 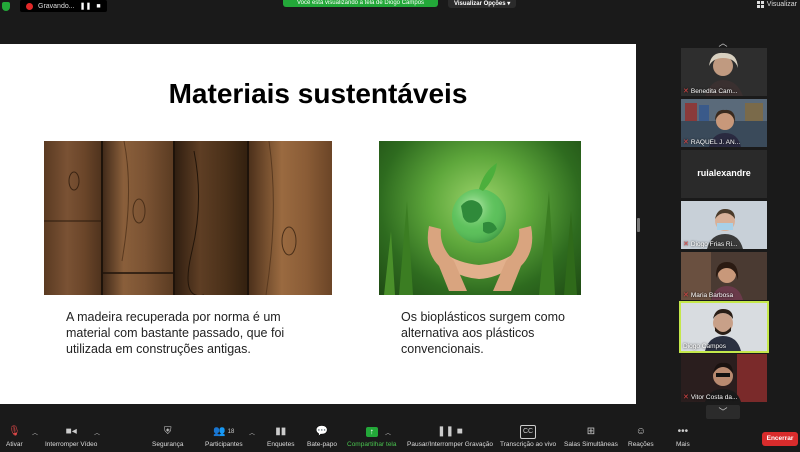 I want to click on gallery-scroll-up-icon: ︿, so click(x=723, y=42).